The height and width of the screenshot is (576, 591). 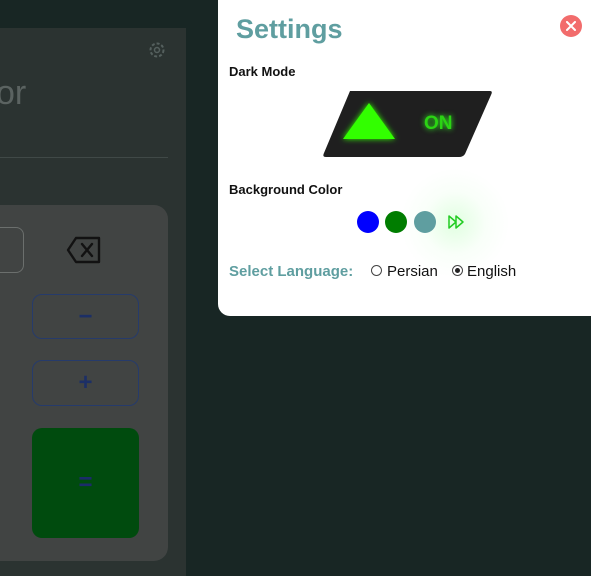 I want to click on language-label: Select Language:, so click(x=291, y=271).